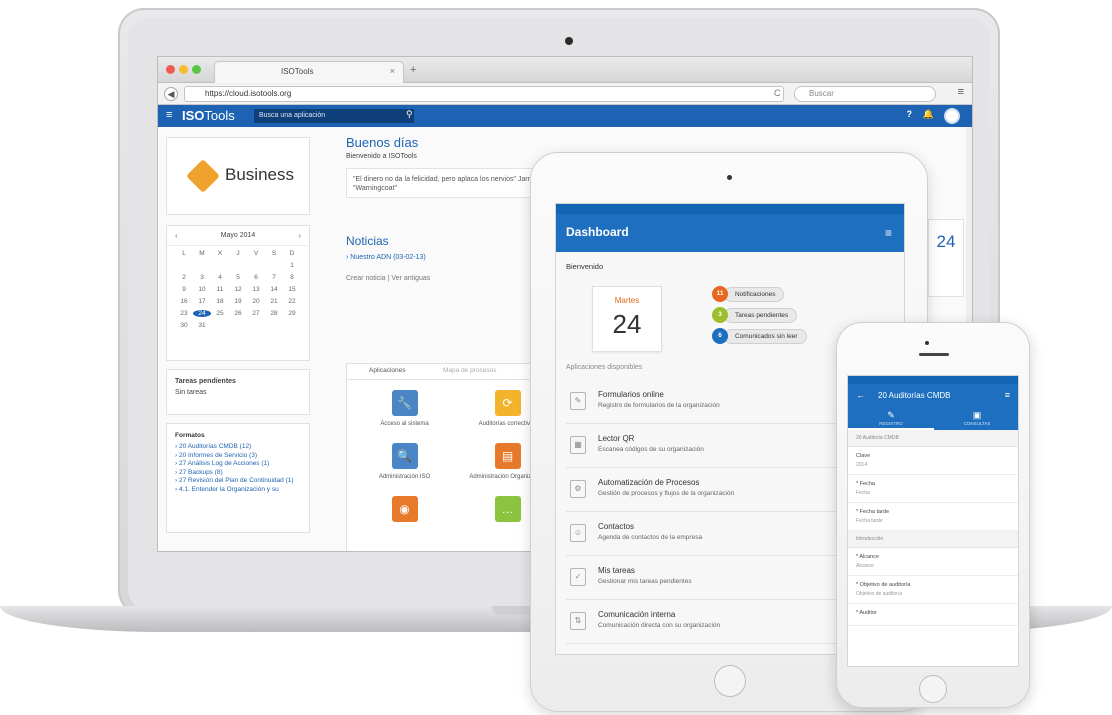 This screenshot has height=715, width=1112. What do you see at coordinates (933, 517) in the screenshot?
I see `form-field: * Fecha tarde Fecha tarde` at bounding box center [933, 517].